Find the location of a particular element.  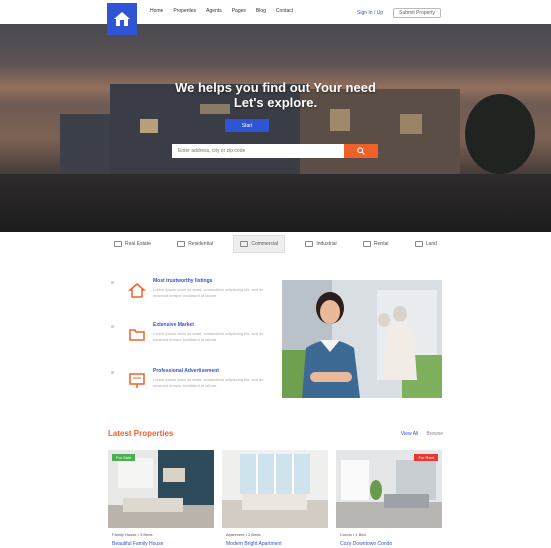

tab-rental: Rental is located at coordinates (375, 244).